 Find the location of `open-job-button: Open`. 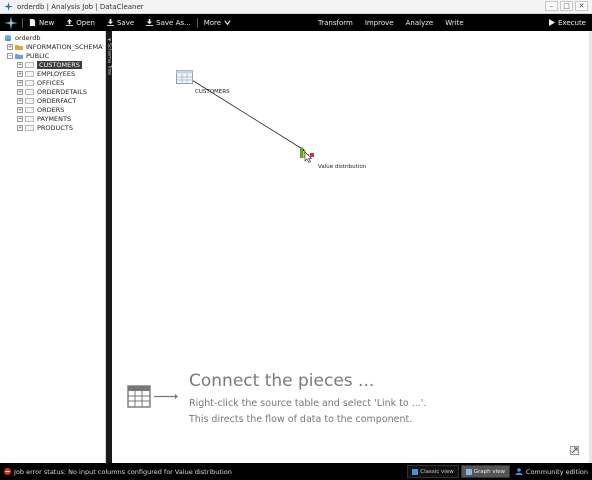

open-job-button: Open is located at coordinates (80, 22).